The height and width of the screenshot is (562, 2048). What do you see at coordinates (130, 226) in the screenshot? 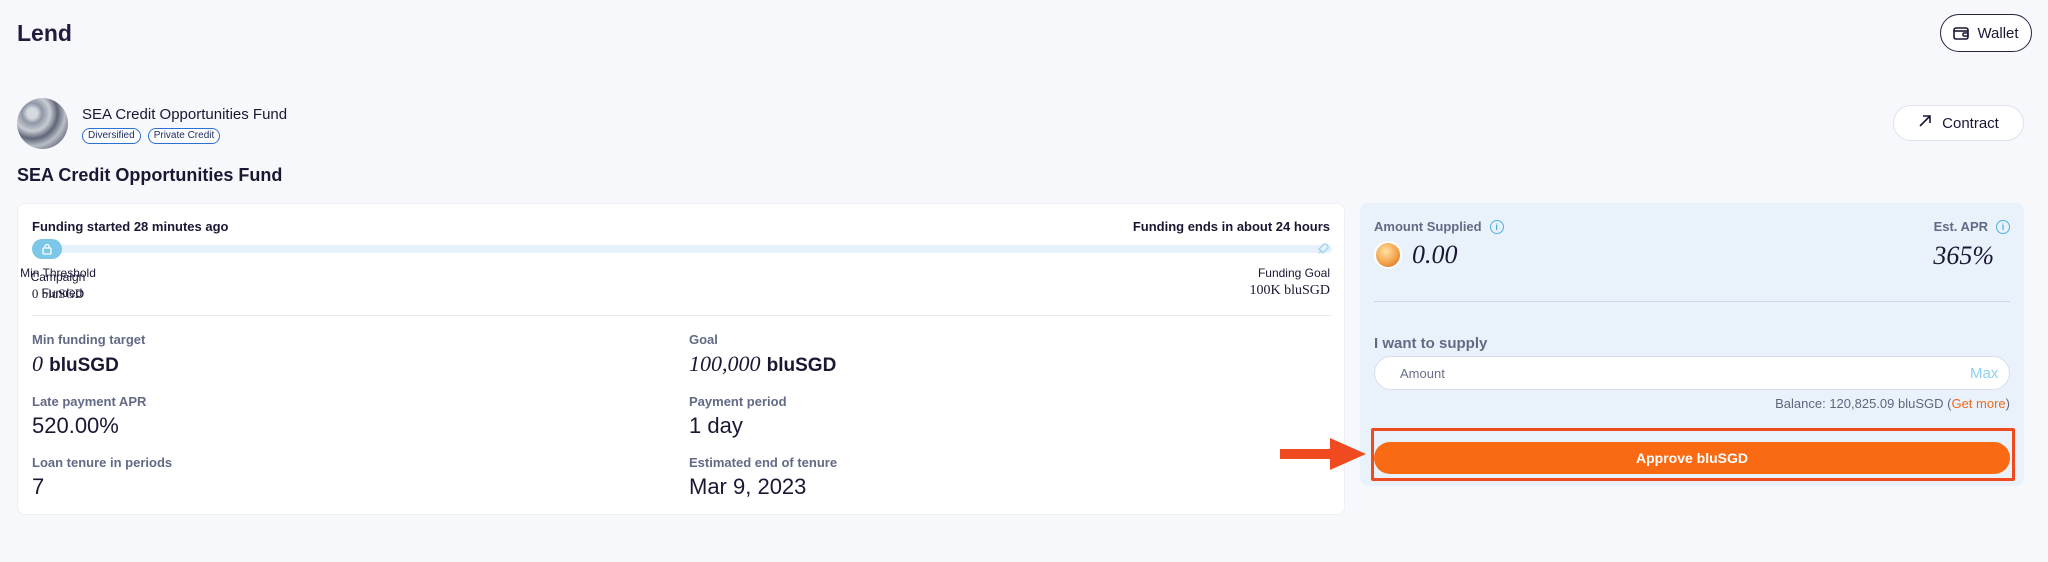
I see `funding-started-text: Funding started 28 minutes ago` at bounding box center [130, 226].